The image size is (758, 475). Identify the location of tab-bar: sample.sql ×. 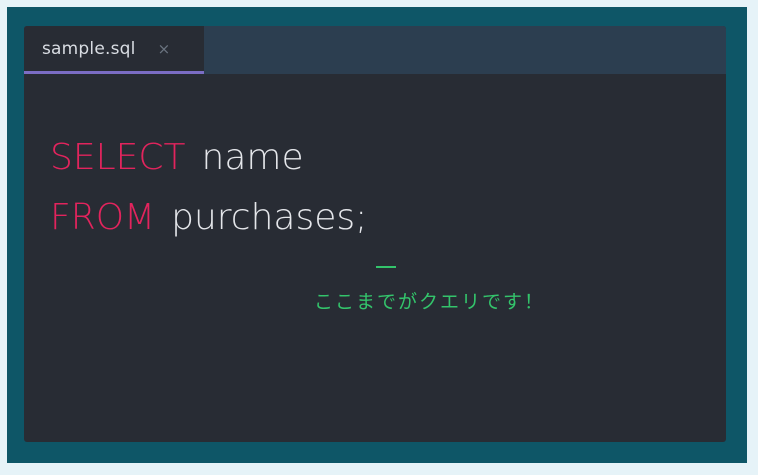
(375, 50).